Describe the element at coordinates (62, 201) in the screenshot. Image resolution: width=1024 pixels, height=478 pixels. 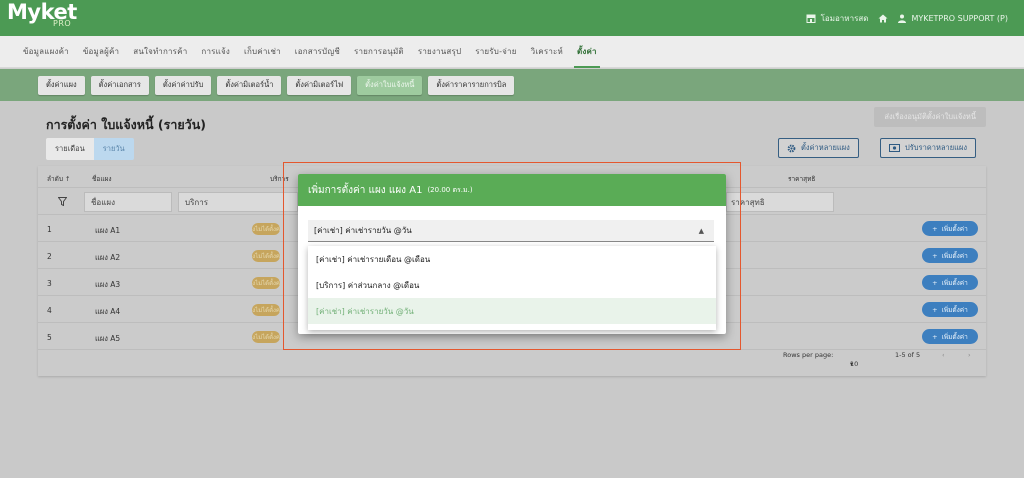
I see `filter-icon` at that location.